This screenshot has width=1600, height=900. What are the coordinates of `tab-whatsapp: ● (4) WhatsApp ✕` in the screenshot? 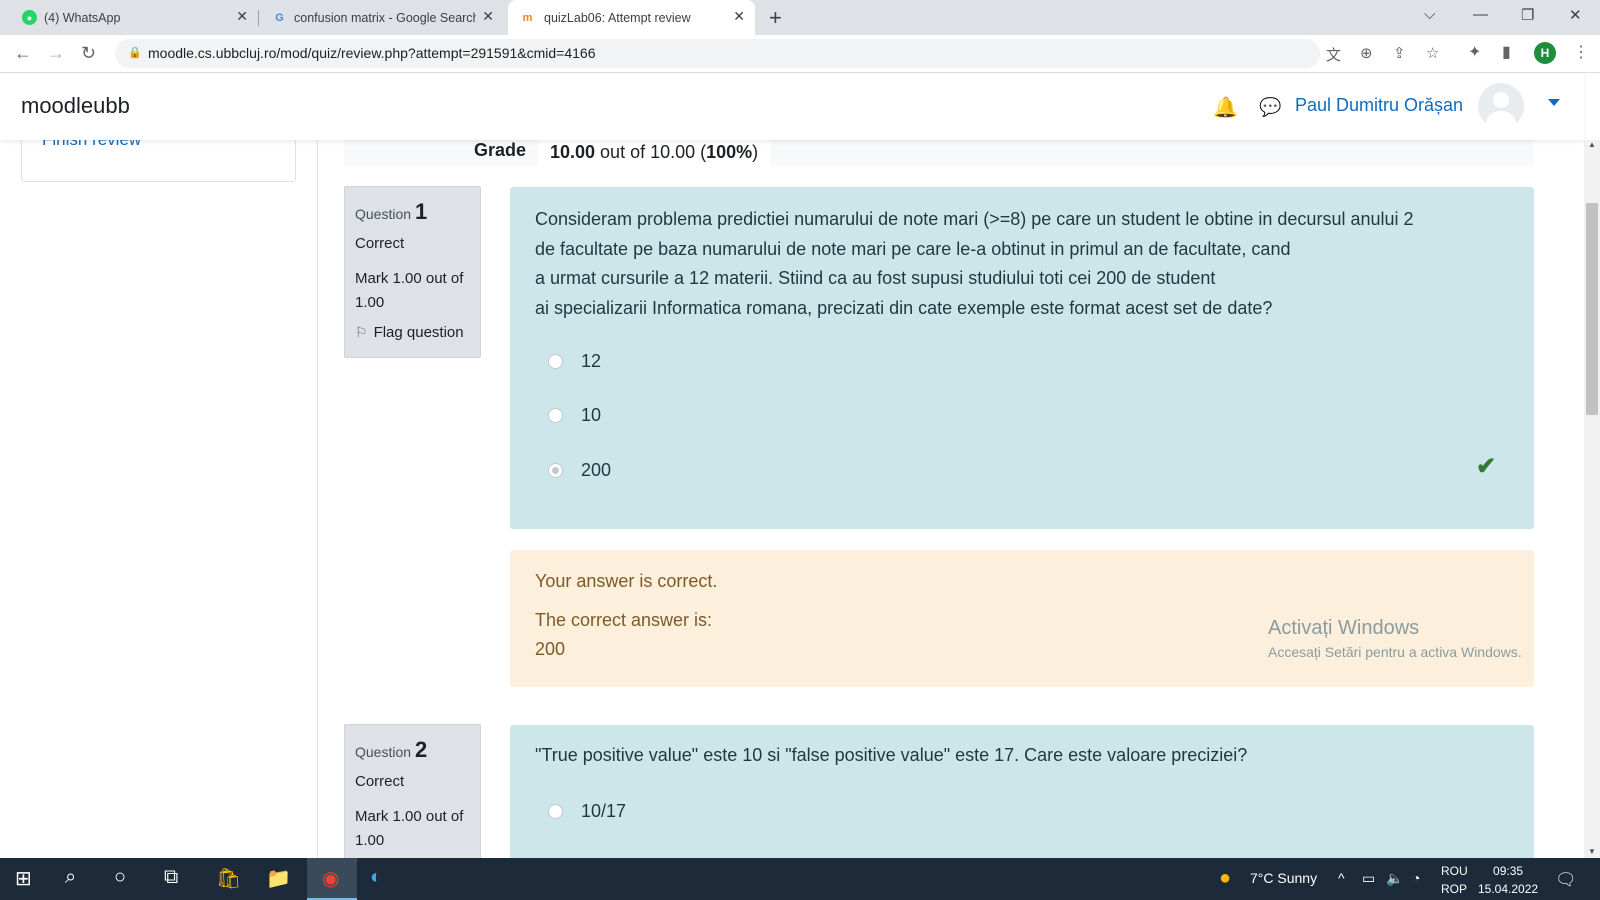 It's located at (137, 17).